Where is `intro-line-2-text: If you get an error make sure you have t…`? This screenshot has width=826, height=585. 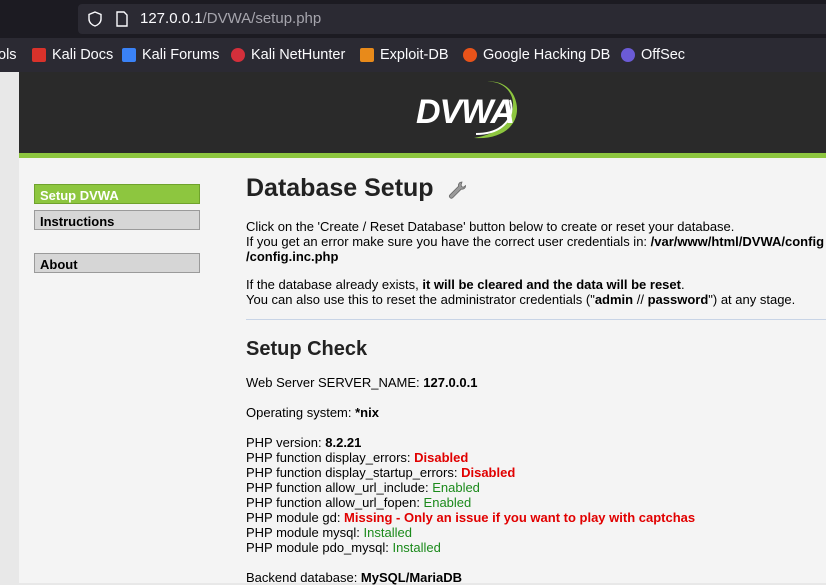
intro-line-2-text: If you get an error make sure you have t… is located at coordinates (448, 241).